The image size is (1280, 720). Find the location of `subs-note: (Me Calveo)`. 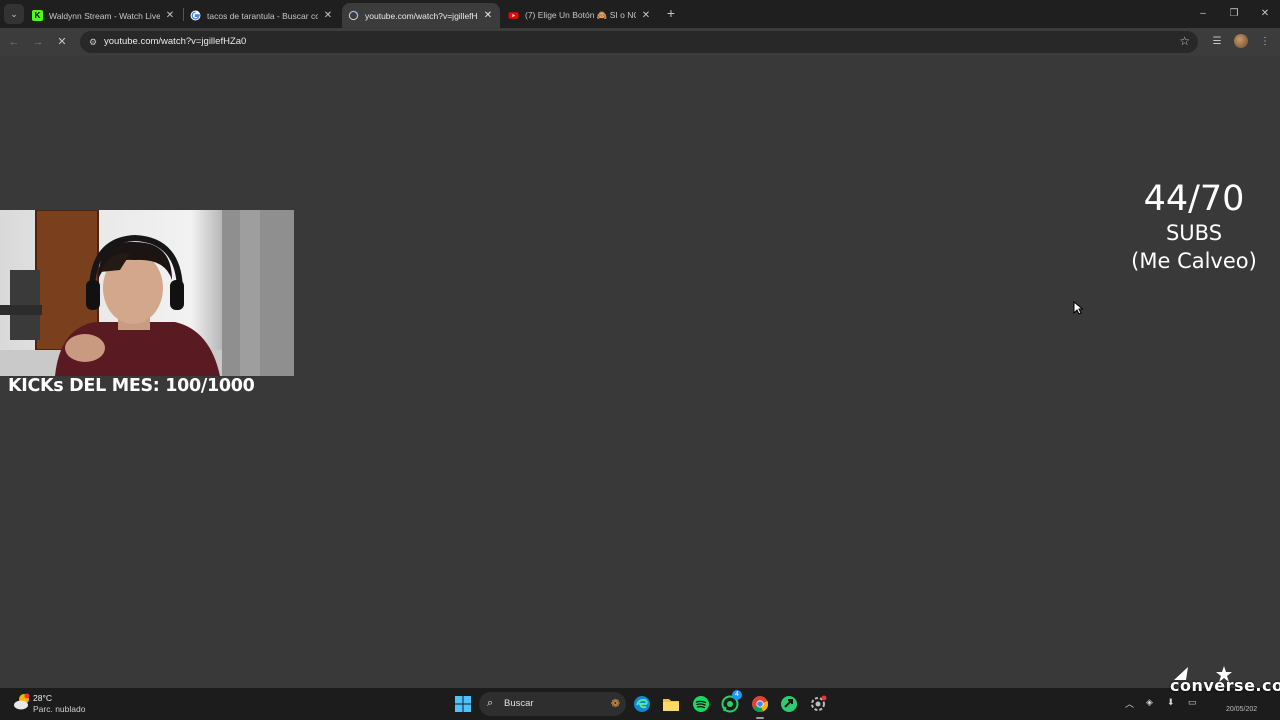

subs-note: (Me Calveo) is located at coordinates (1194, 261).